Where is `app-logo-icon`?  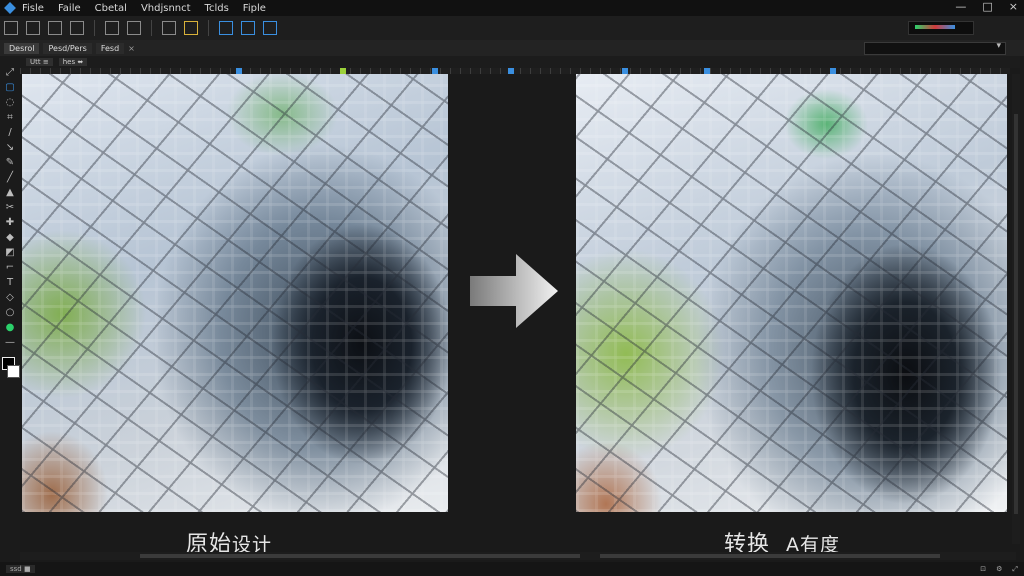 app-logo-icon is located at coordinates (10, 8).